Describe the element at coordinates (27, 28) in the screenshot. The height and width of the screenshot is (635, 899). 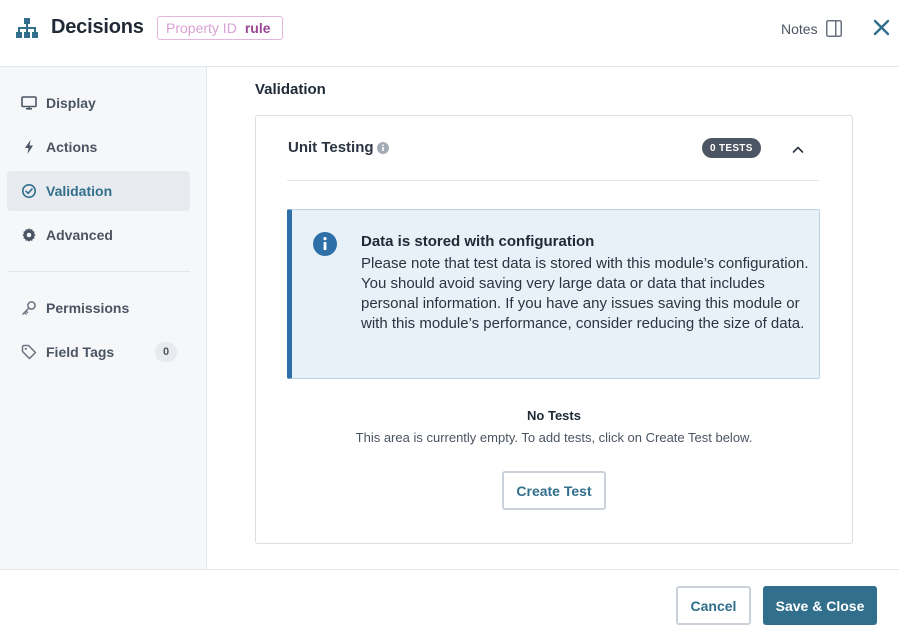
I see `hierarchy-icon` at that location.